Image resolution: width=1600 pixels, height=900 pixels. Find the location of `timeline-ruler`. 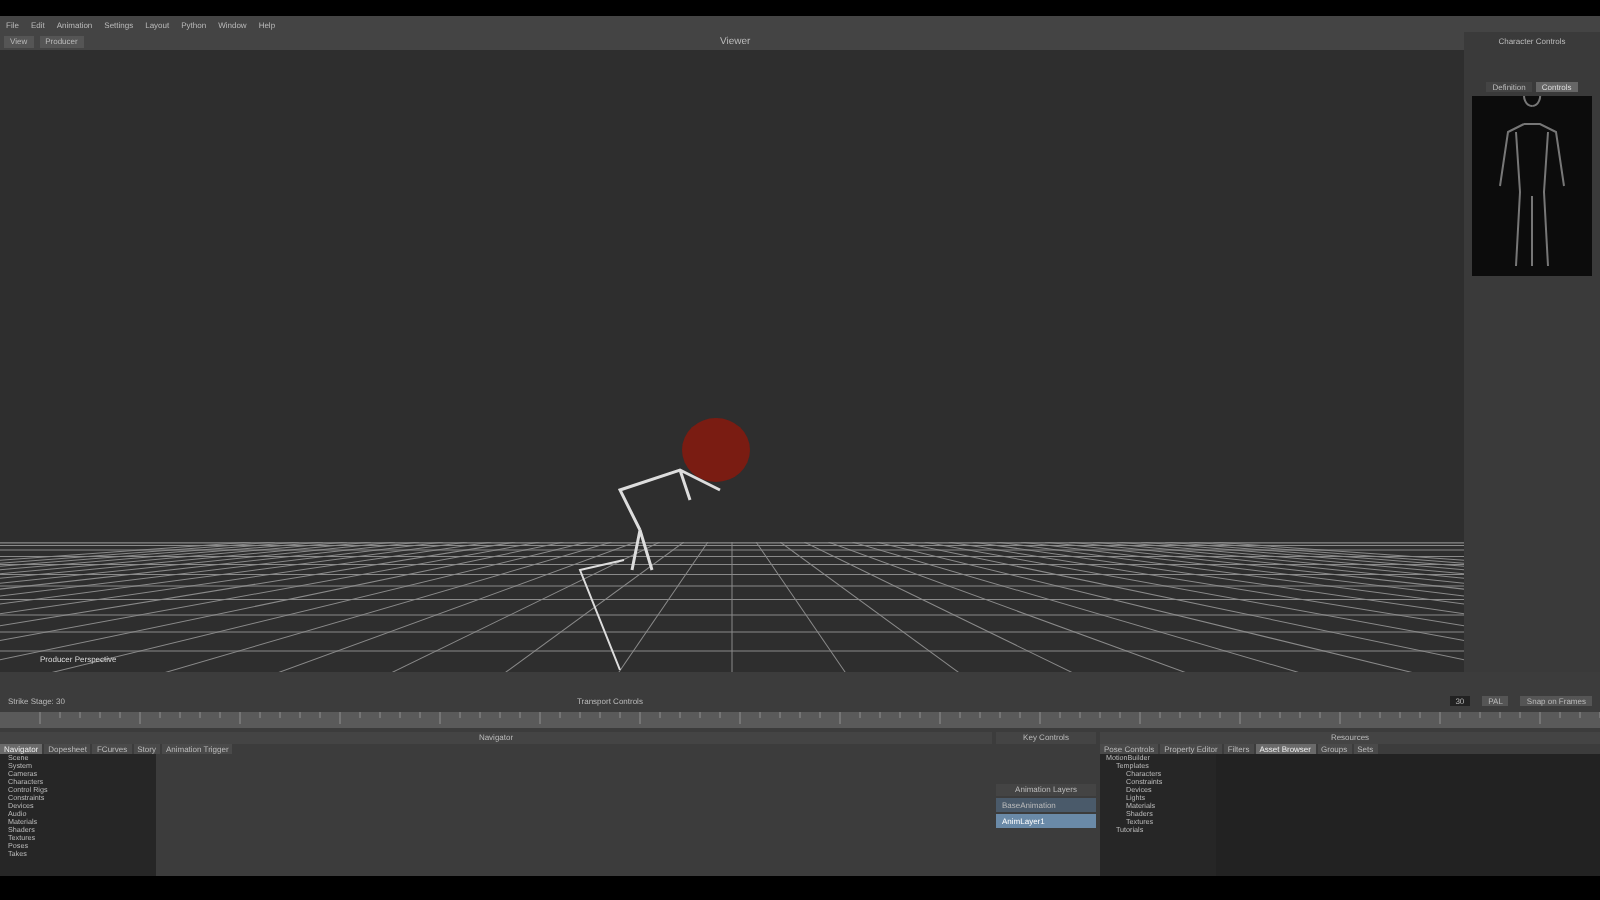

timeline-ruler is located at coordinates (800, 720).